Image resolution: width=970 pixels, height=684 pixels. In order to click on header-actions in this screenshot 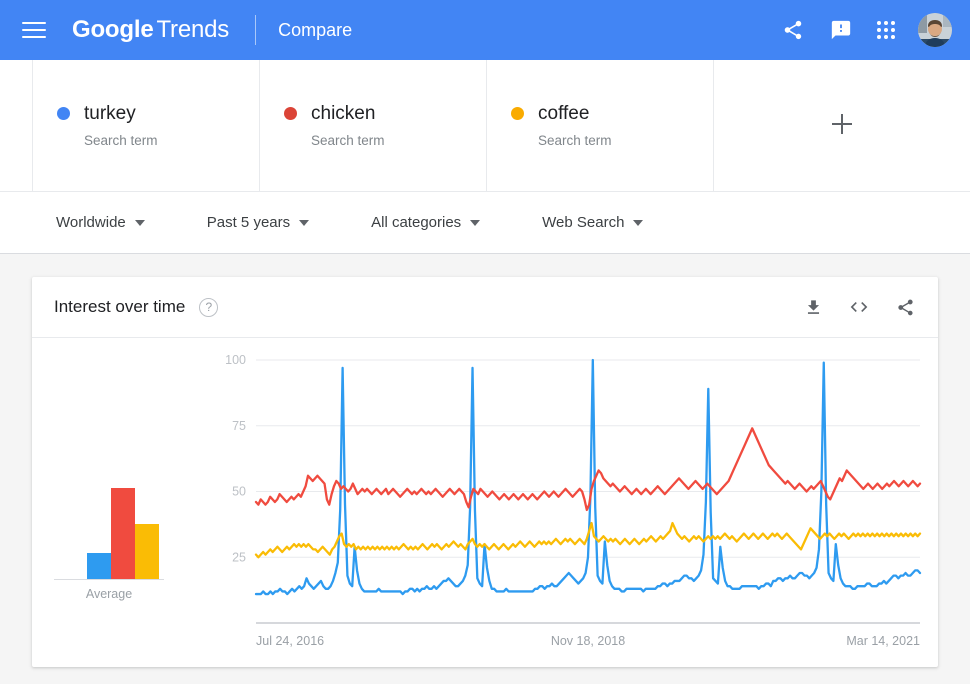, I will do `click(866, 30)`.